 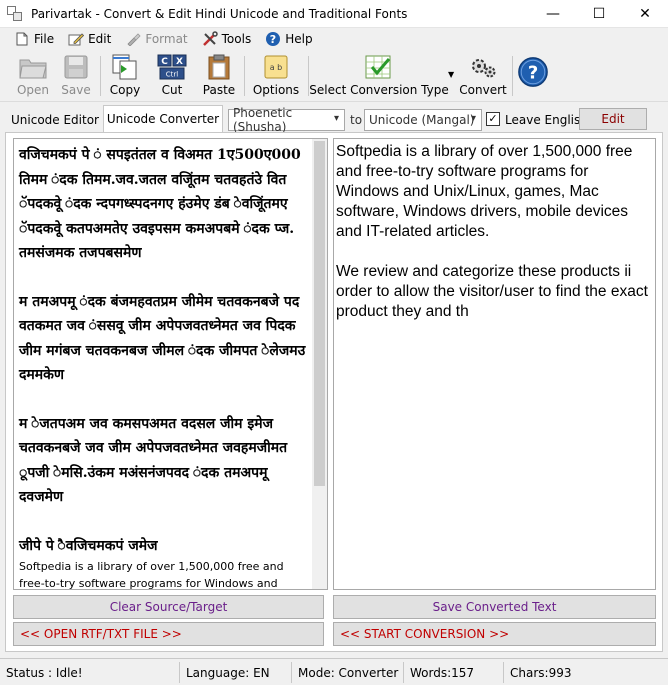 What do you see at coordinates (15, 13) in the screenshot?
I see `app-icon` at bounding box center [15, 13].